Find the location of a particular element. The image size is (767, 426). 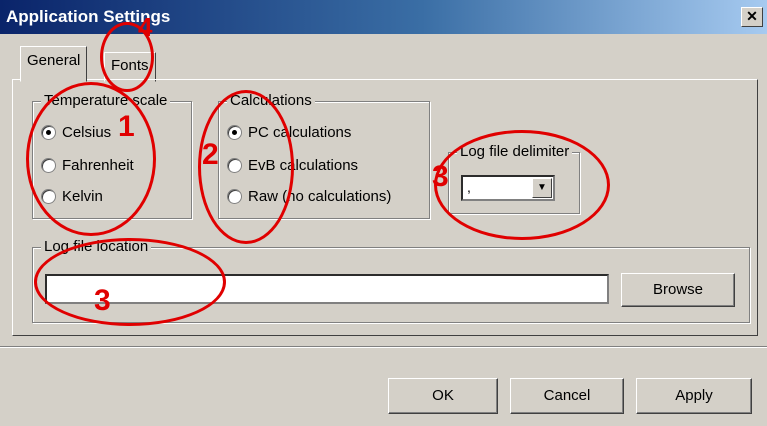

cancel-button: Cancel is located at coordinates (567, 396).